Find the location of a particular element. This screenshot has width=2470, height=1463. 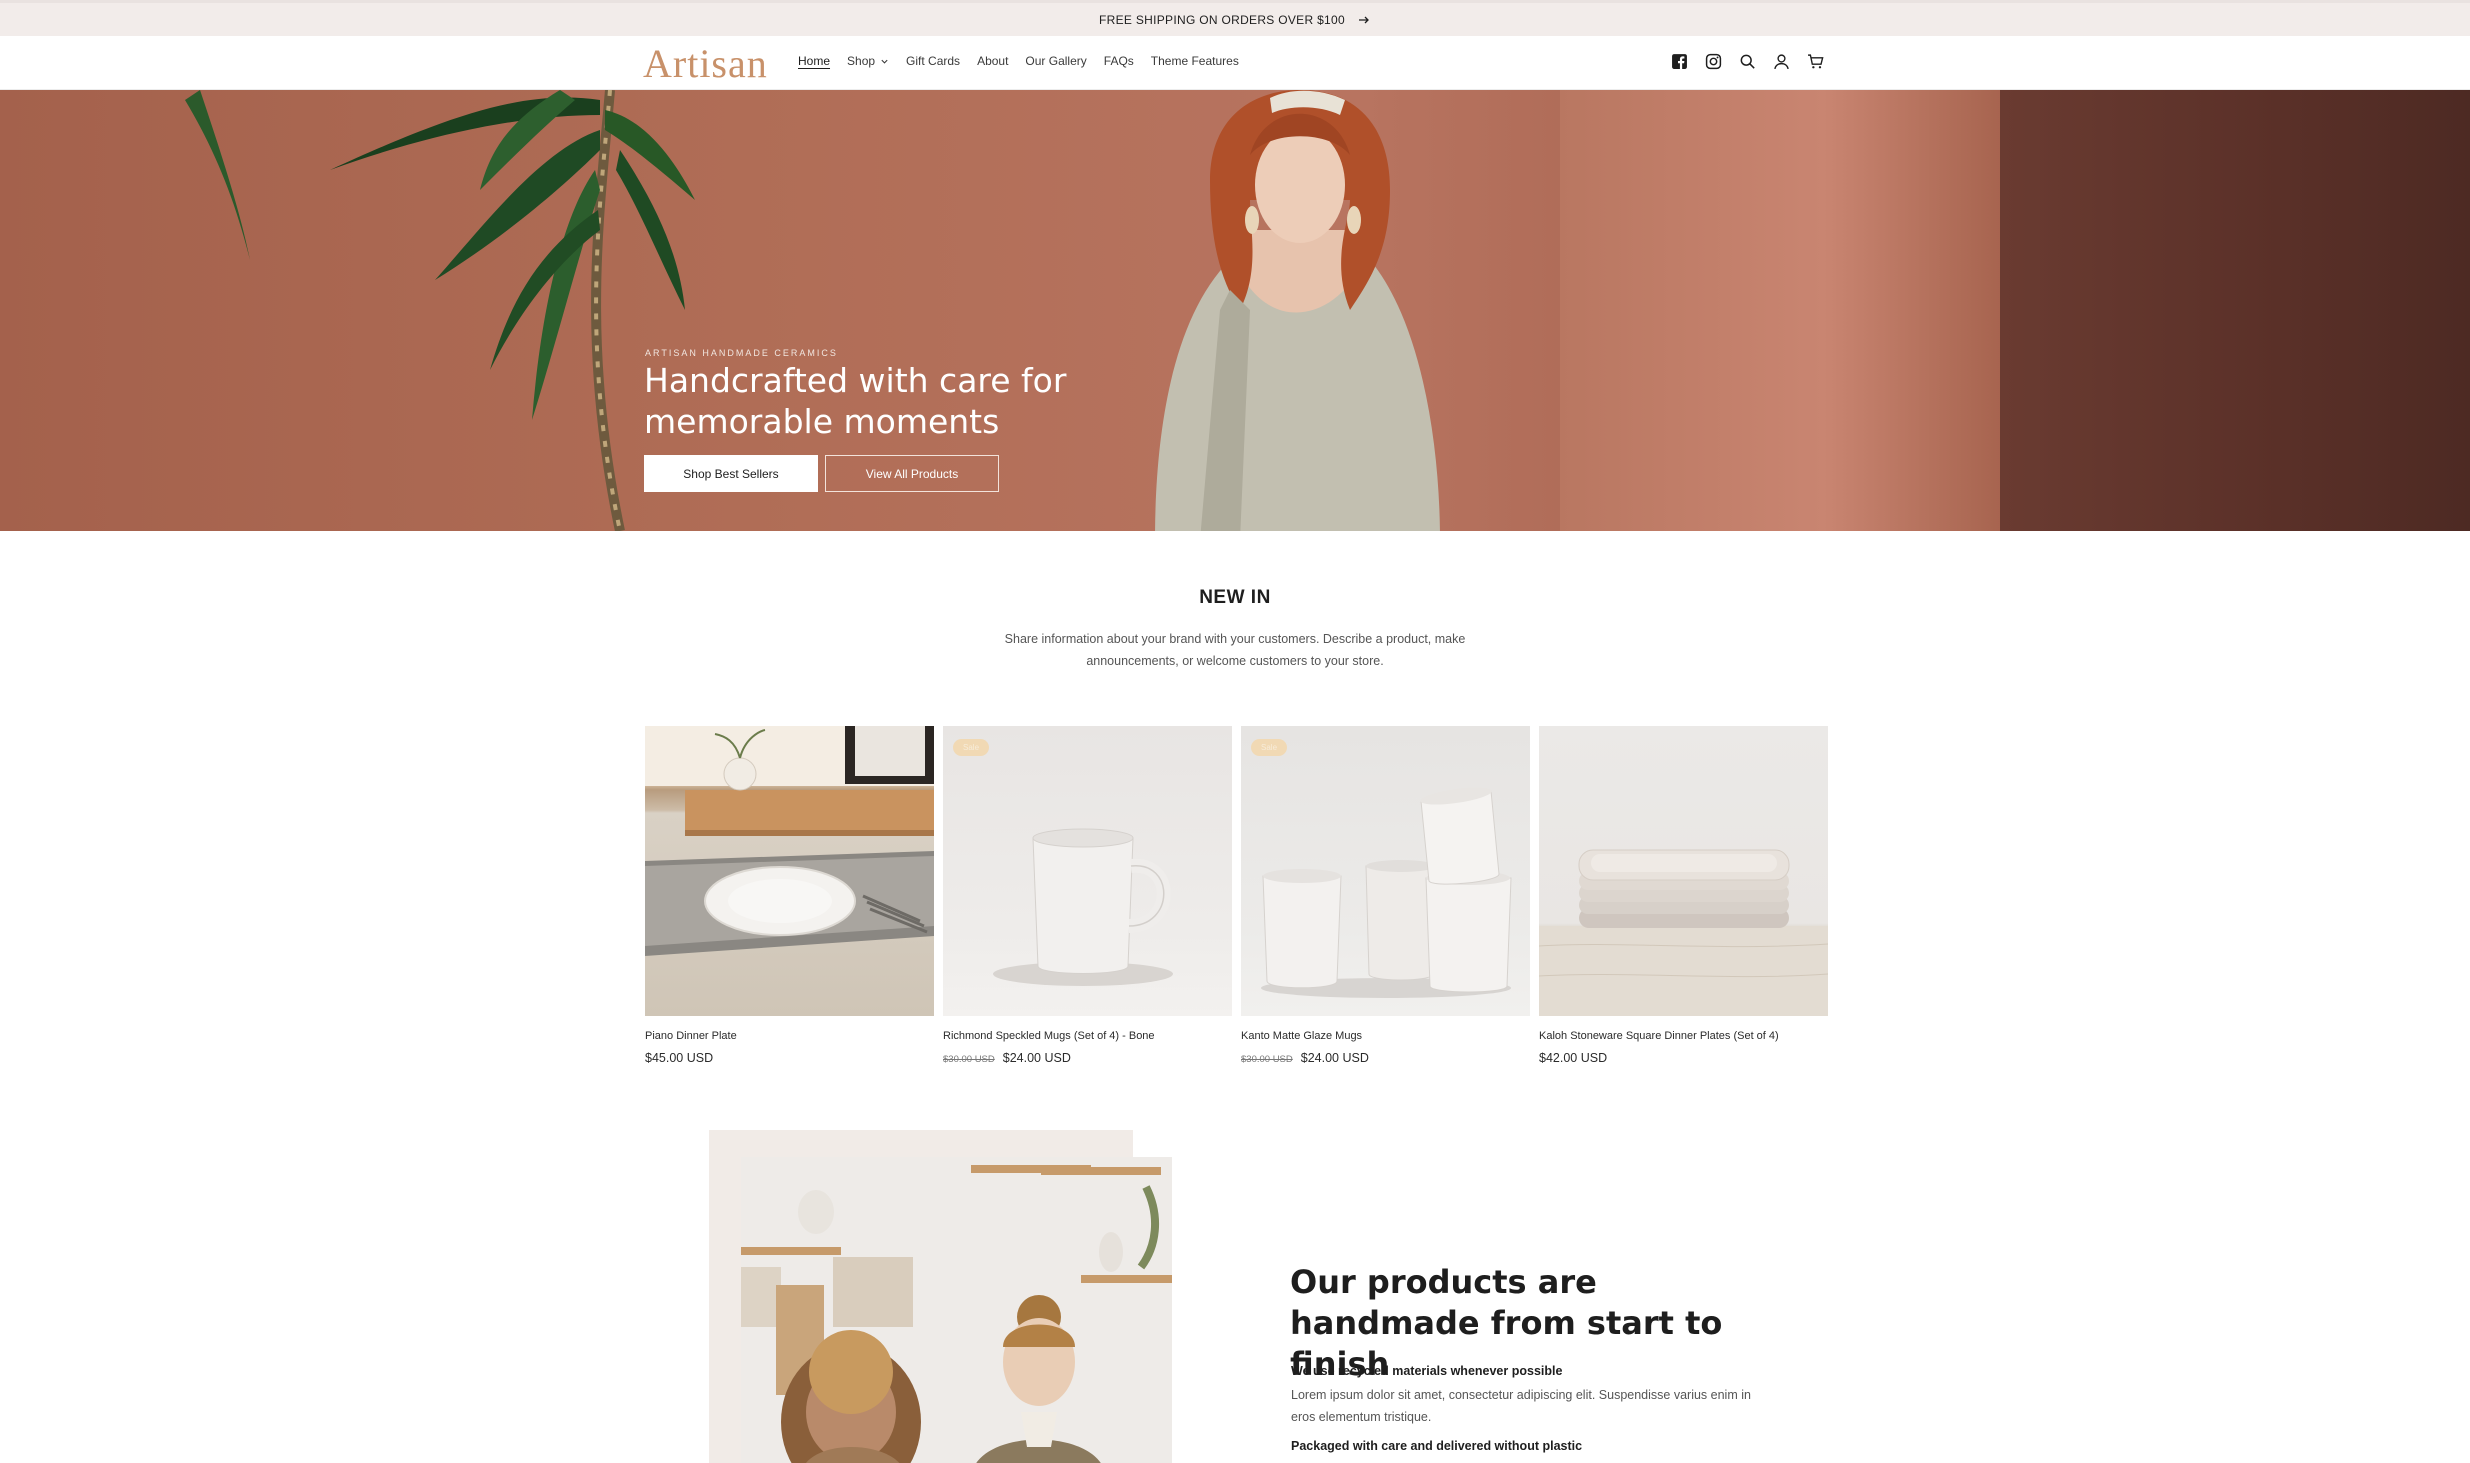

hero-eyebrow: ARTISAN HANDMADE CERAMICS is located at coordinates (741, 353).